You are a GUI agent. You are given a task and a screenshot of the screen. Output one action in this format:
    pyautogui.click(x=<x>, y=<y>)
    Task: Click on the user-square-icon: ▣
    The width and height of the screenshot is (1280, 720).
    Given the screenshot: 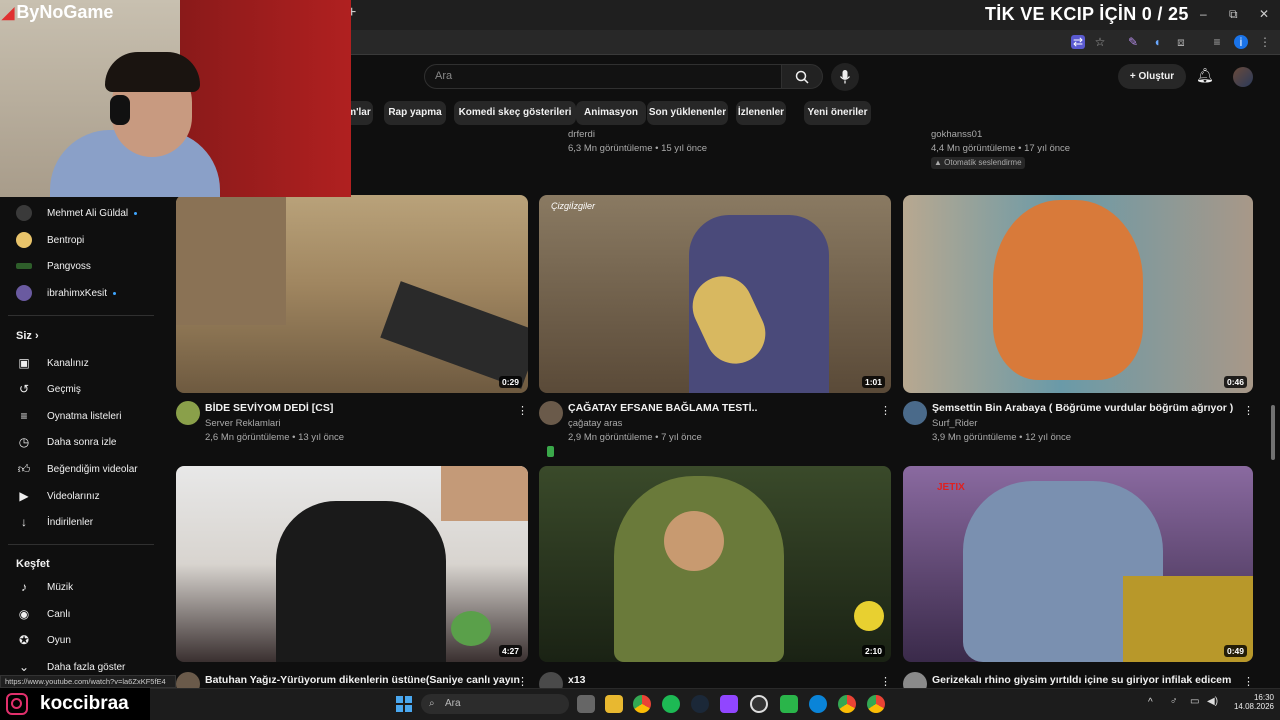 What is the action you would take?
    pyautogui.click(x=24, y=363)
    